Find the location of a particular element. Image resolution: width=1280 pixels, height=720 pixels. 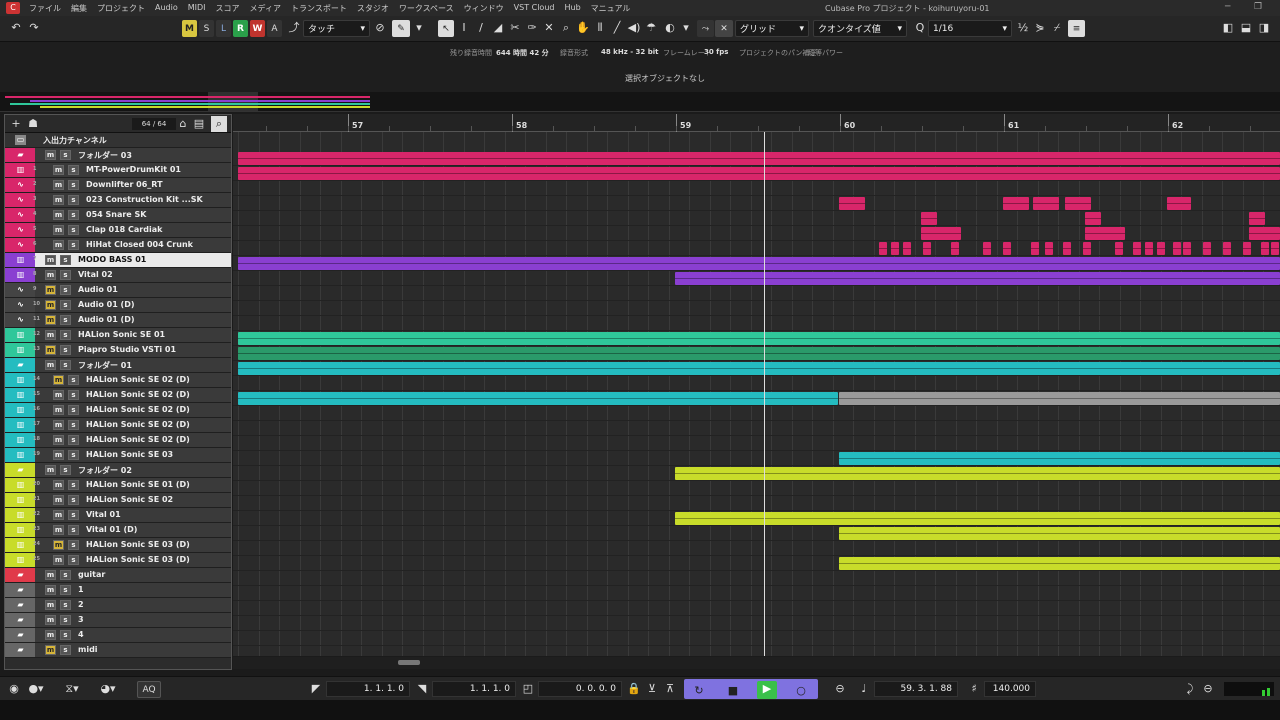

track-row: ∿ 11 m s Audio 01 (D) is located at coordinates (118, 320).